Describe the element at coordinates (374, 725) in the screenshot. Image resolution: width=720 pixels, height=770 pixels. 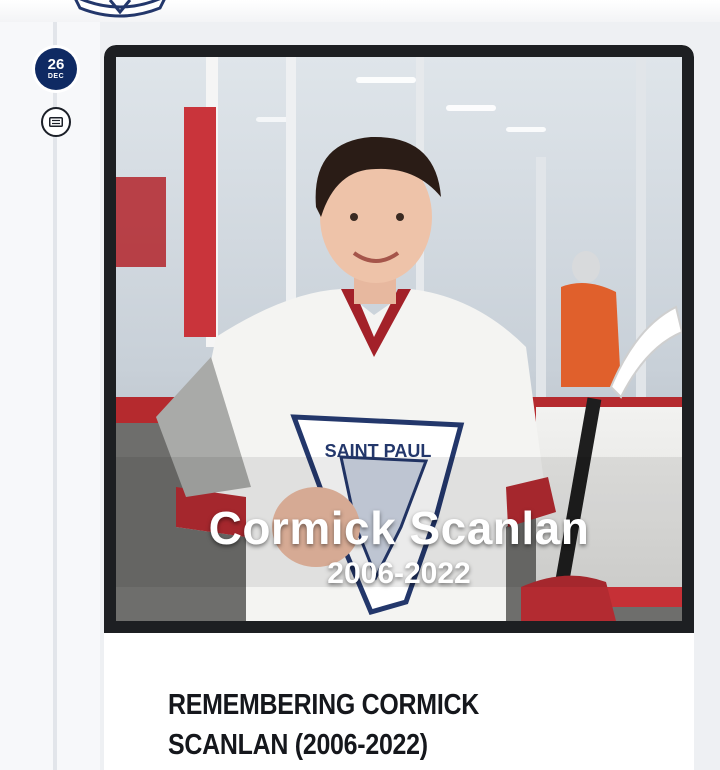
I see `post-title: REMEMBERING CORMICK SCANLAN (2006-2022)` at that location.